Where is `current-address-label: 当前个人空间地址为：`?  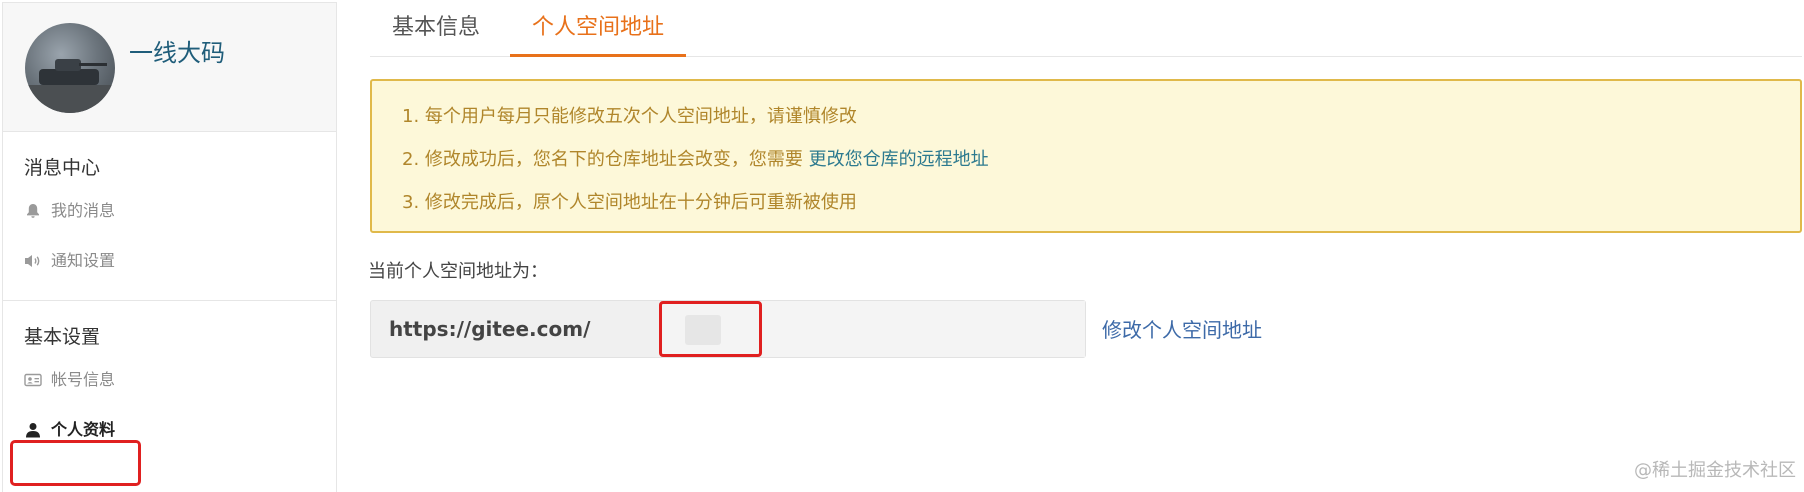
current-address-label: 当前个人空间地址为： is located at coordinates (458, 271).